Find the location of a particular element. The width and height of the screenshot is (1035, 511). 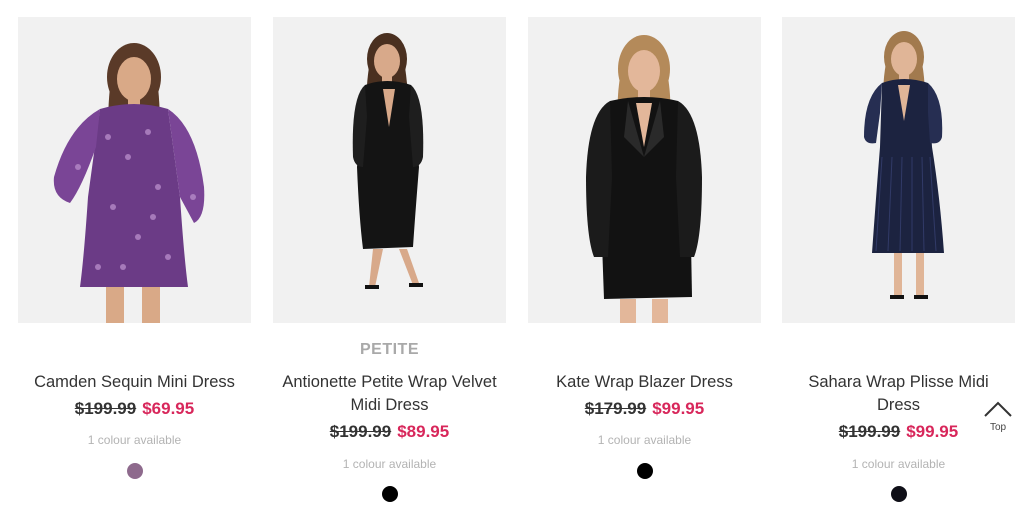

product-prices: $179.99 $99.95 is located at coordinates (644, 409).